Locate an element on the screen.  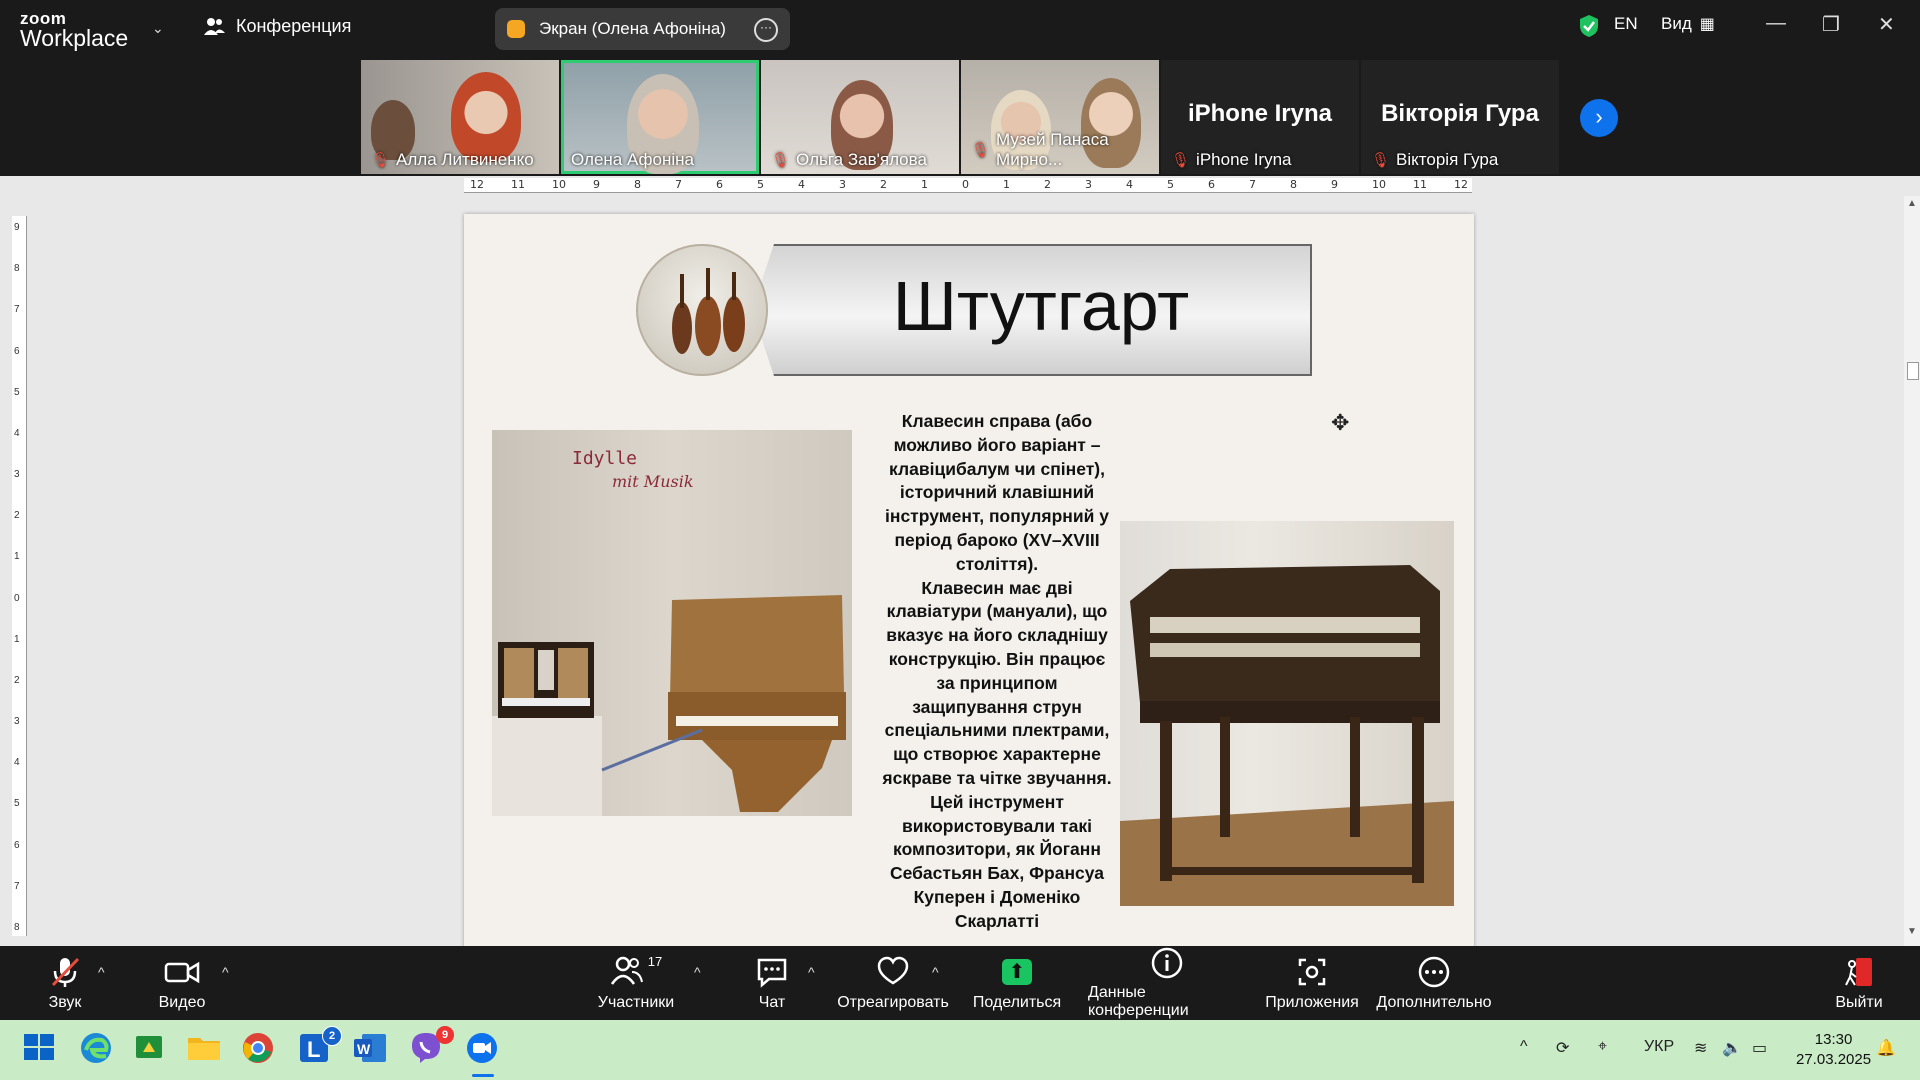
leave-button: Выйти is located at coordinates (1859, 983).